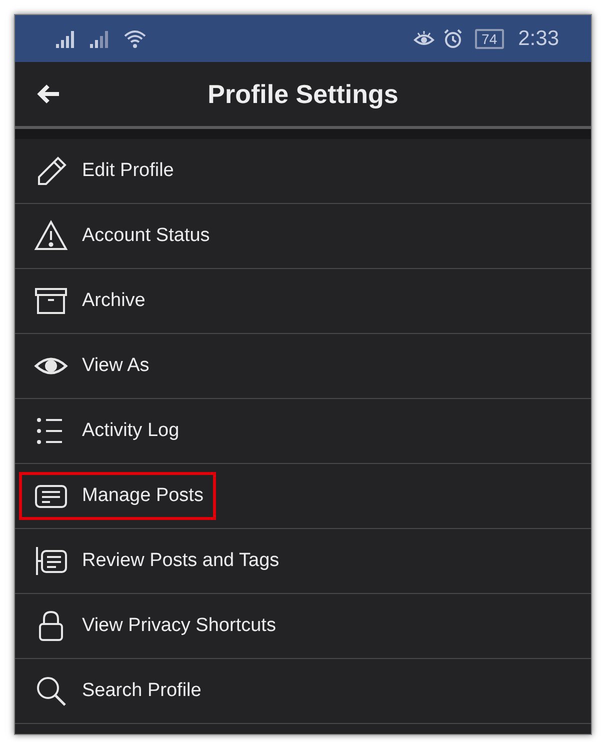 This screenshot has height=742, width=605. Describe the element at coordinates (303, 561) in the screenshot. I see `settings-item: Review Posts and Tags` at that location.